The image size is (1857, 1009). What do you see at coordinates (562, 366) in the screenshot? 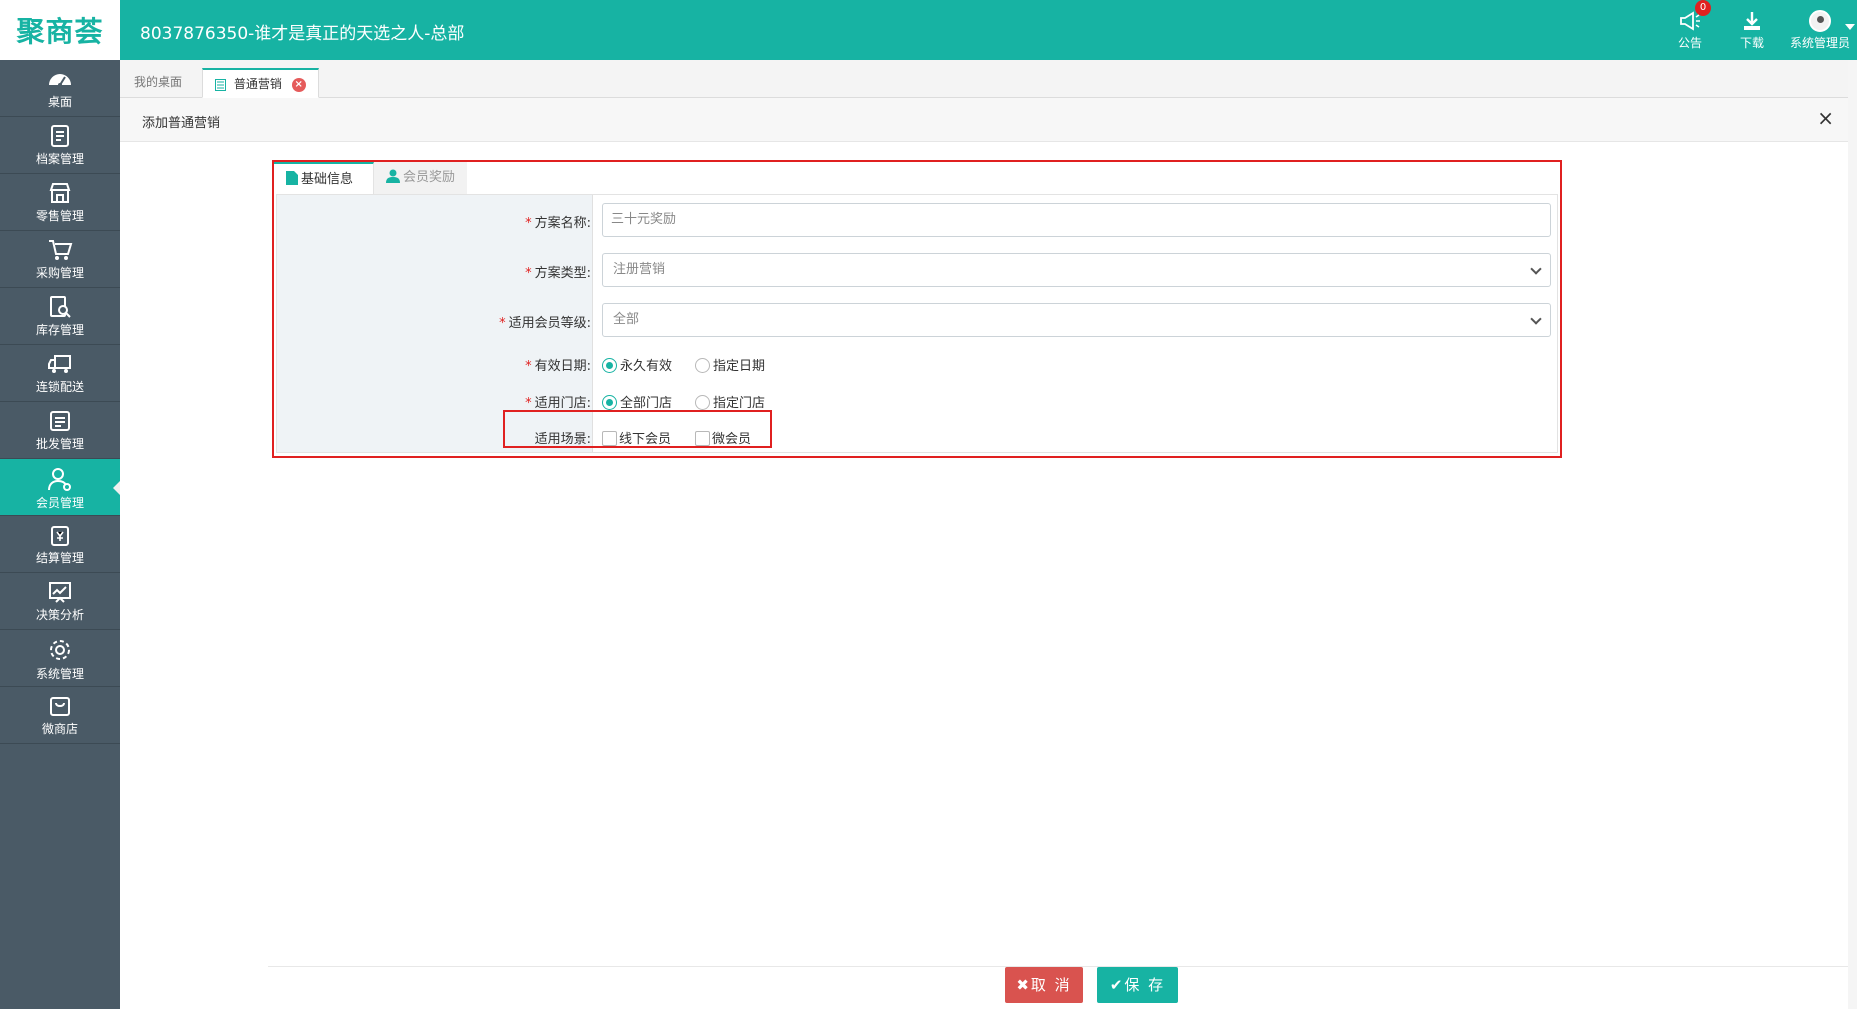
I see `label-text: 有效日期:` at bounding box center [562, 366].